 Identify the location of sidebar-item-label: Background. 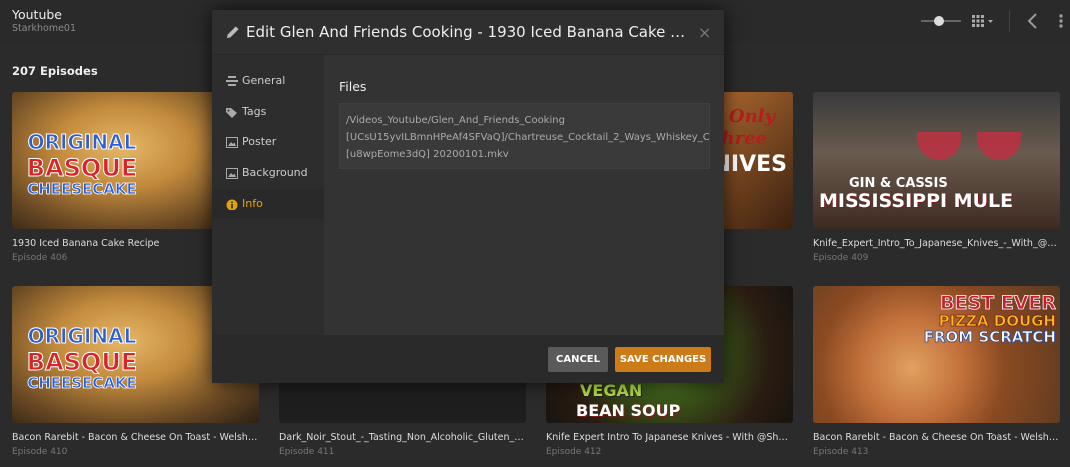
(275, 172).